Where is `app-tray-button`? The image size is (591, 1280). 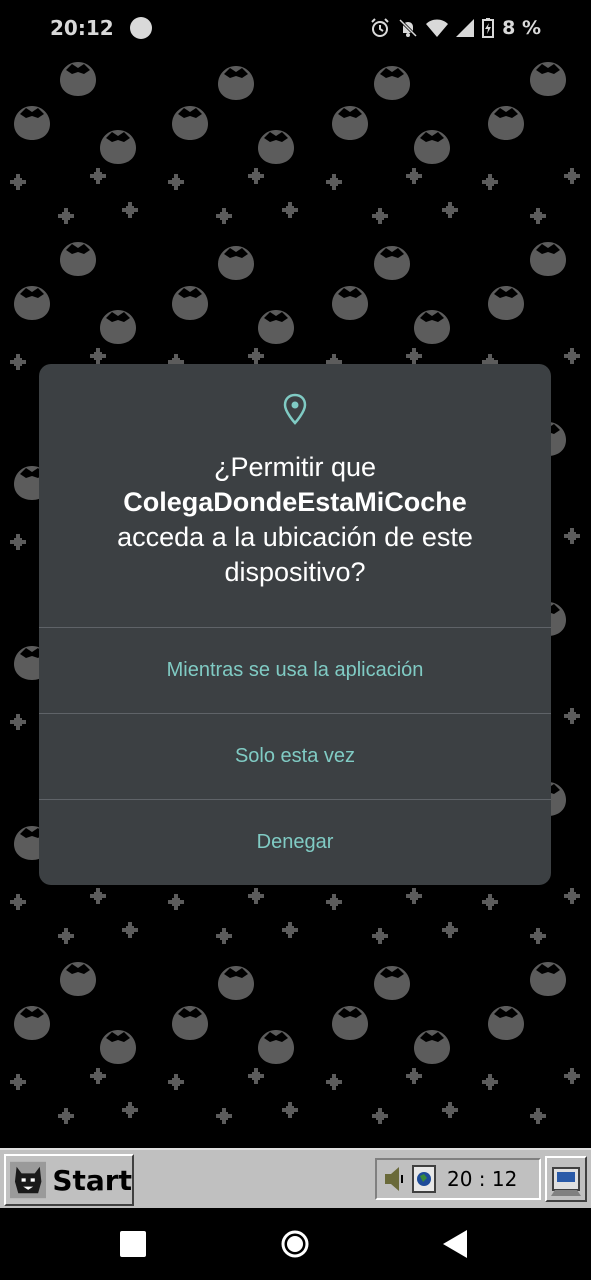 app-tray-button is located at coordinates (566, 1179).